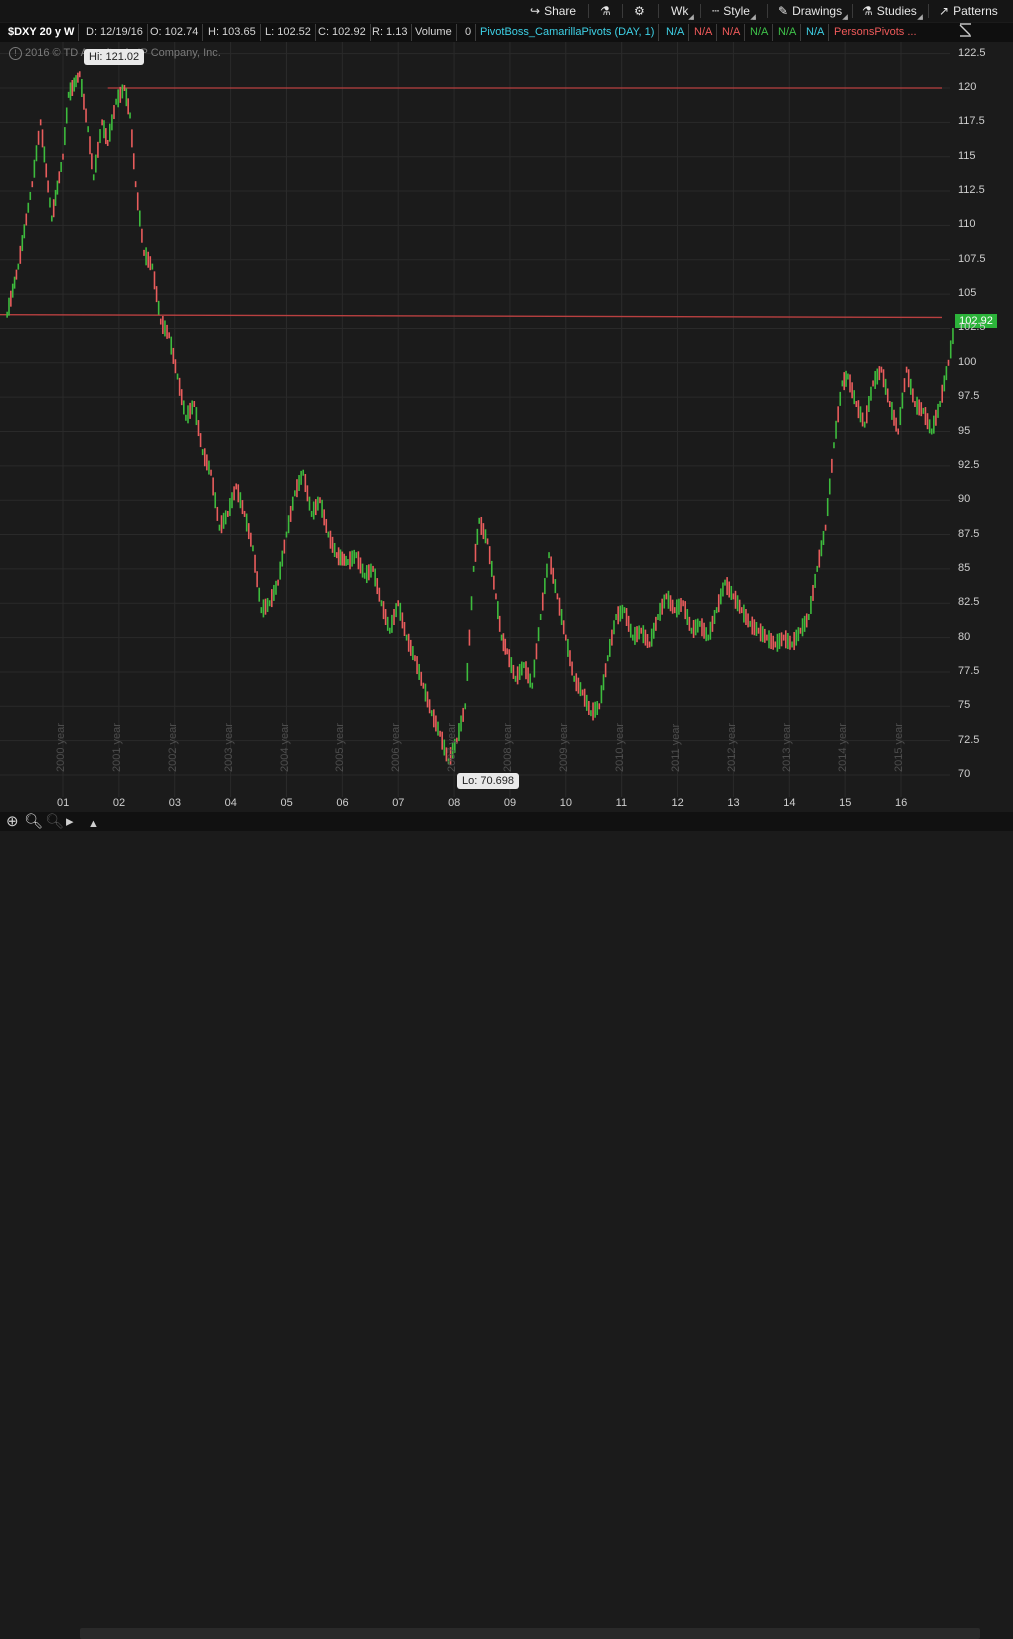 The image size is (1013, 1639). What do you see at coordinates (33, 821) in the screenshot?
I see `zoom-in-icon: 🔍︎` at bounding box center [33, 821].